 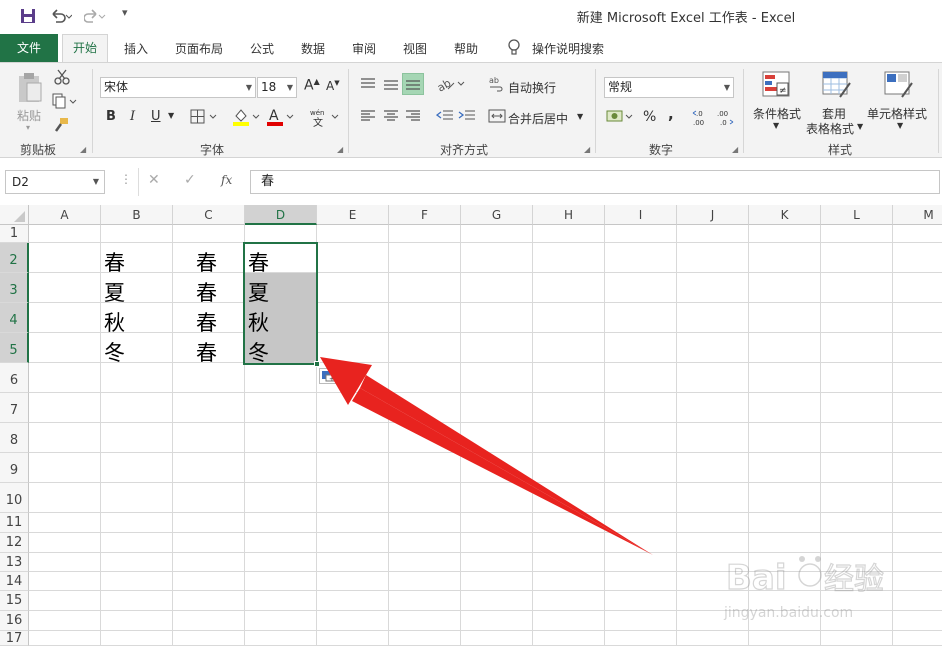 I want to click on format-as-table-icon, so click(x=837, y=87).